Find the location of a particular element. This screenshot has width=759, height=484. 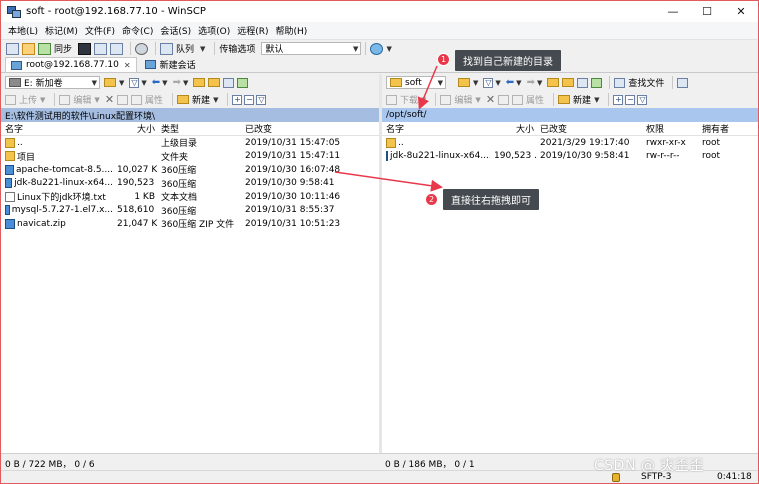

globe-dropdown-icon: ▼ is located at coordinates (388, 49).